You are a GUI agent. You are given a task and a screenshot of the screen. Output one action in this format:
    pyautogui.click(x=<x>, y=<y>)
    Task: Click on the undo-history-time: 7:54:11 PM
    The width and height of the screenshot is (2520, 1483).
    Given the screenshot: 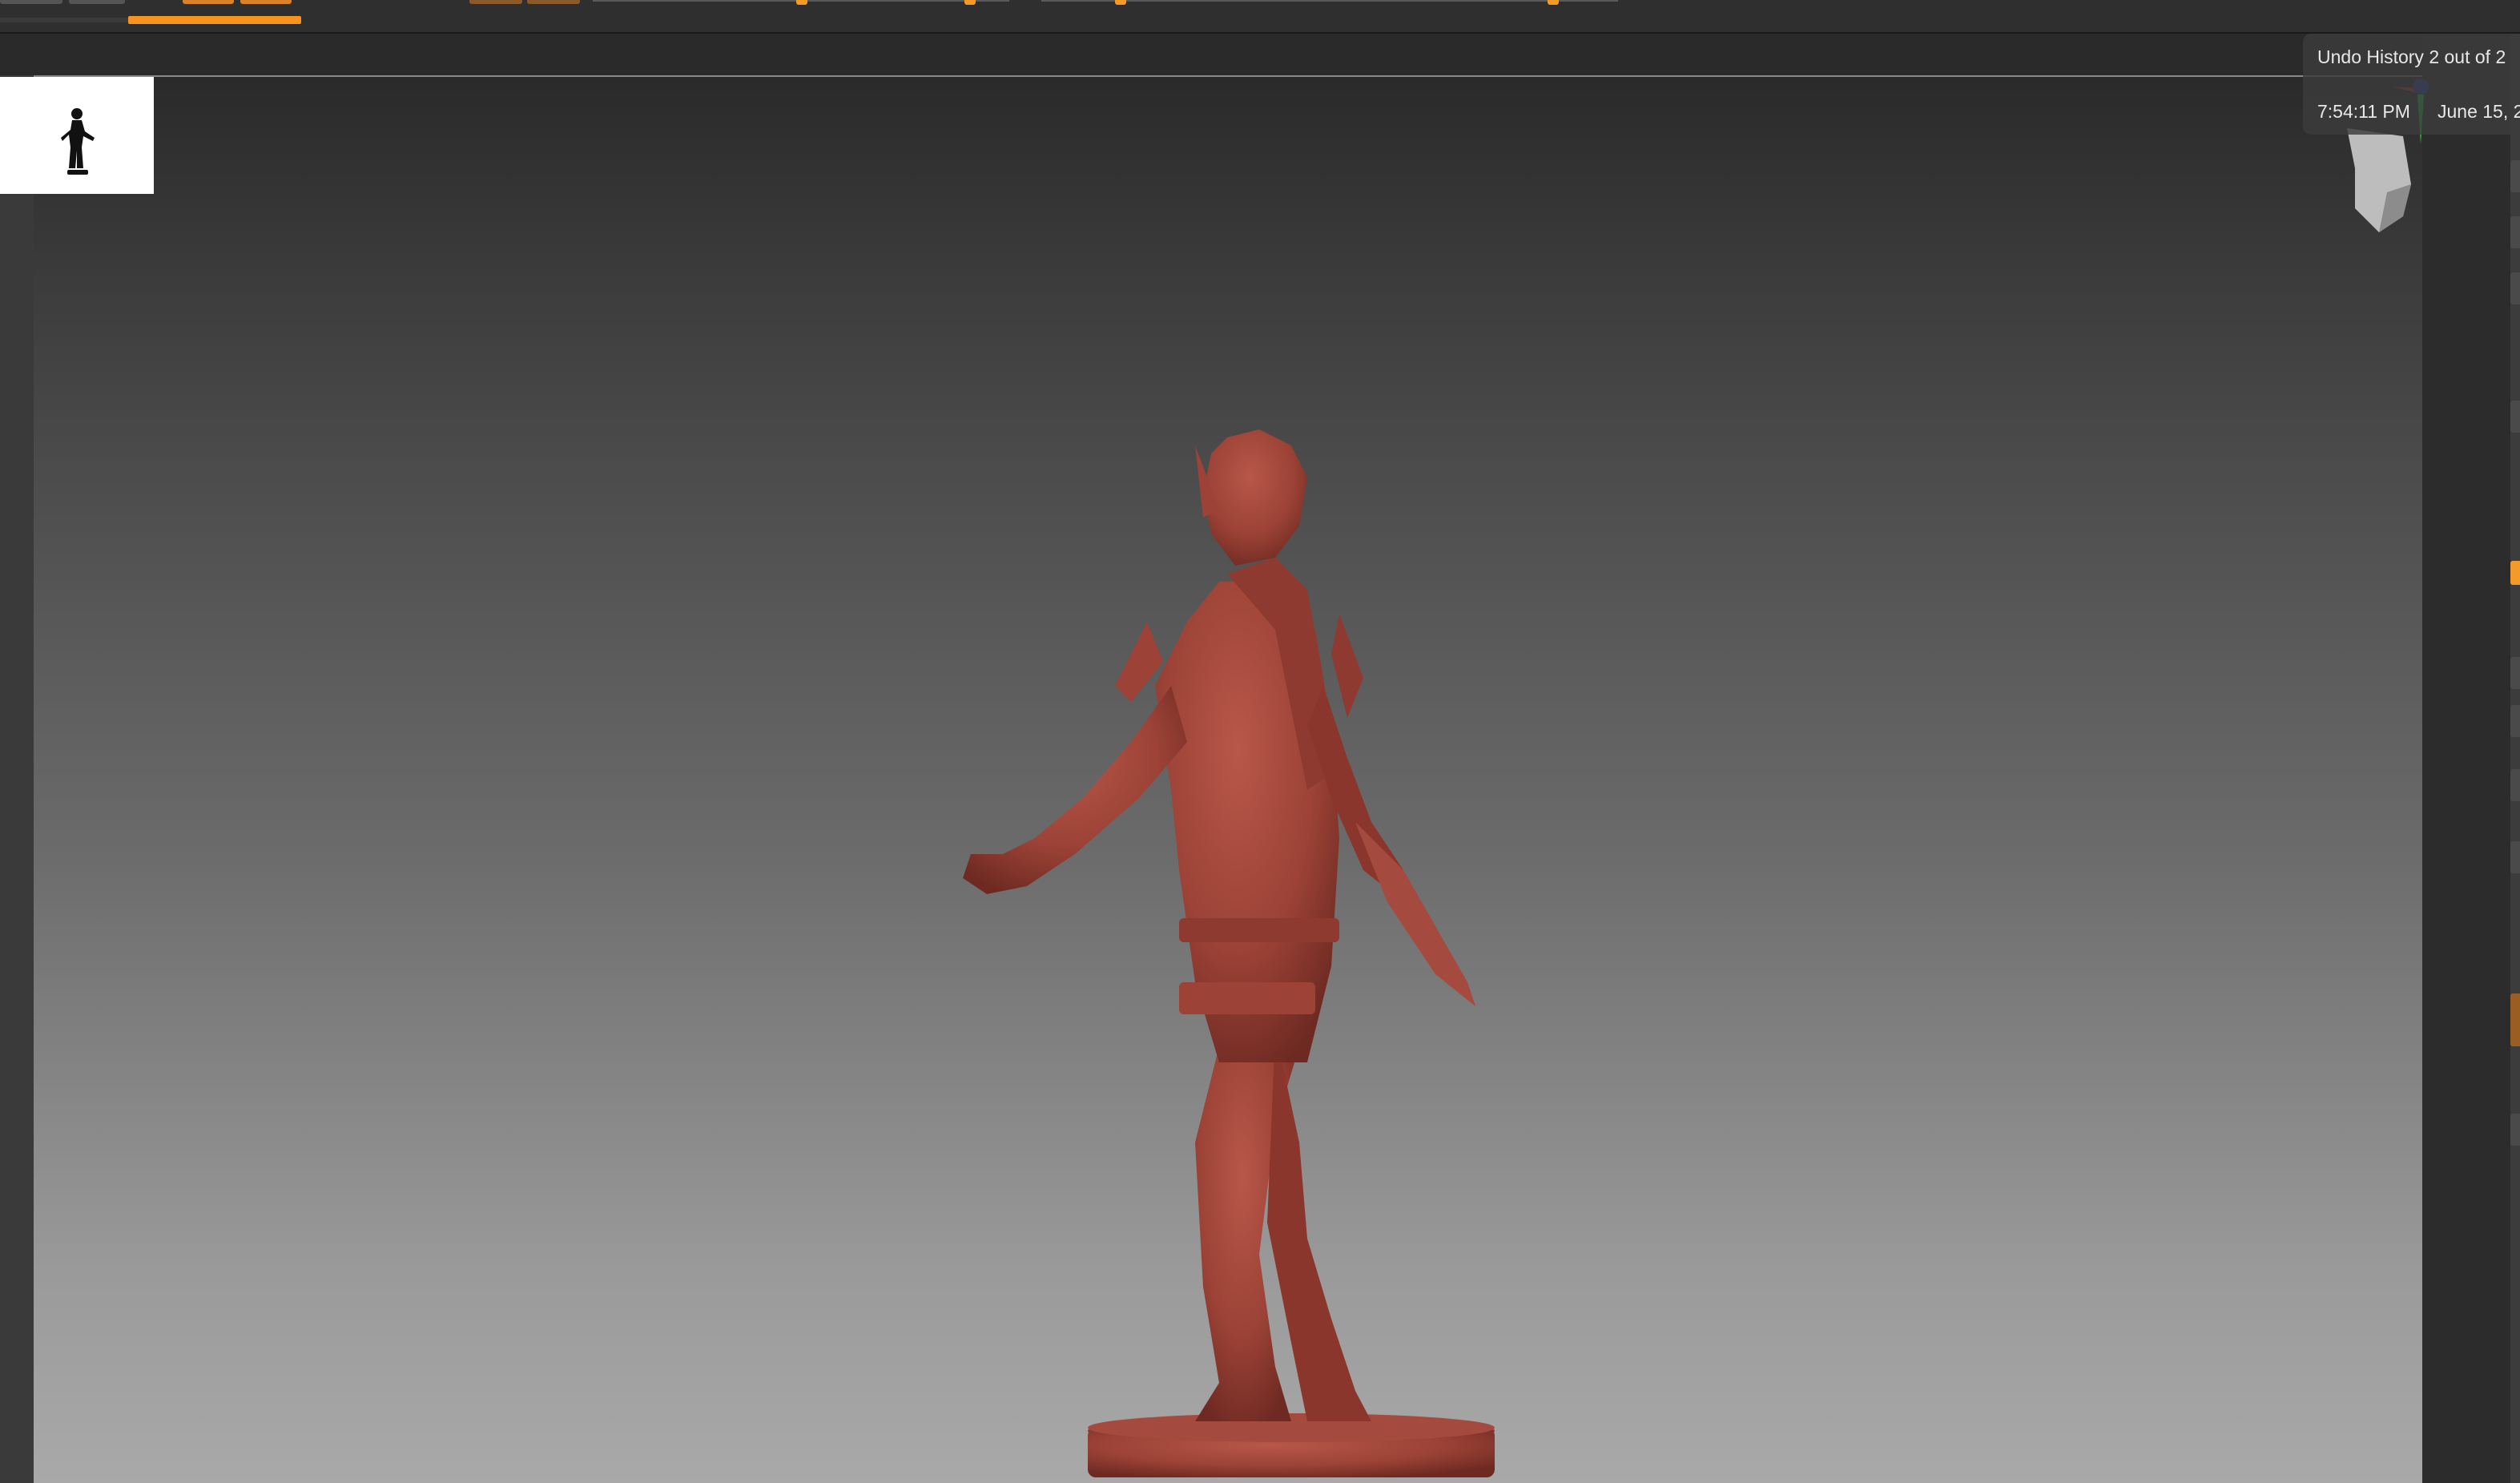 What is the action you would take?
    pyautogui.click(x=2363, y=111)
    